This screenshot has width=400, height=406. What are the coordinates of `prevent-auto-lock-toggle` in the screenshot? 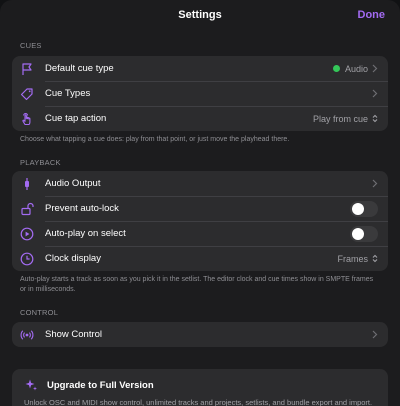 It's located at (364, 208).